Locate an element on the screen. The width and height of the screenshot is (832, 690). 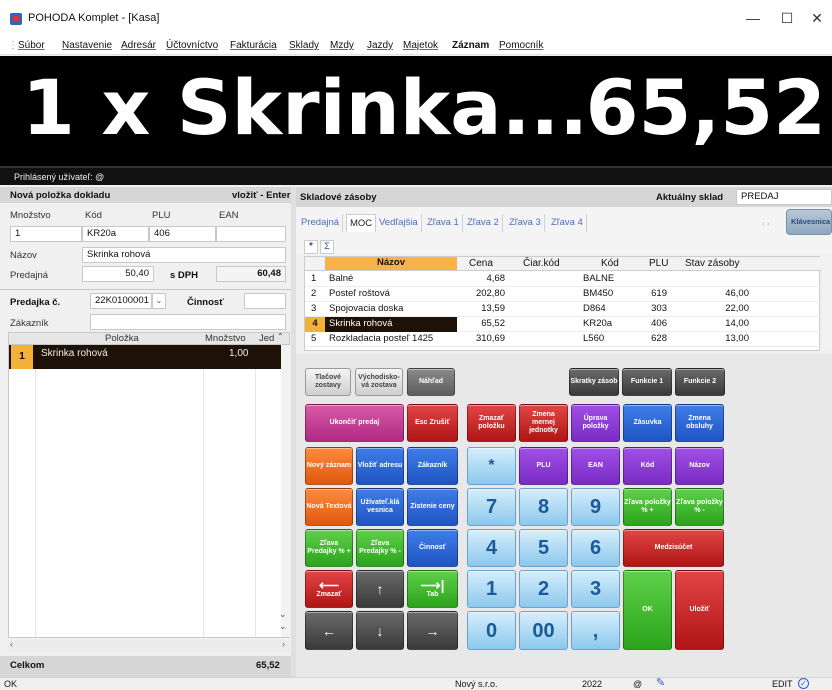
key-7: 7 is located at coordinates (491, 507).